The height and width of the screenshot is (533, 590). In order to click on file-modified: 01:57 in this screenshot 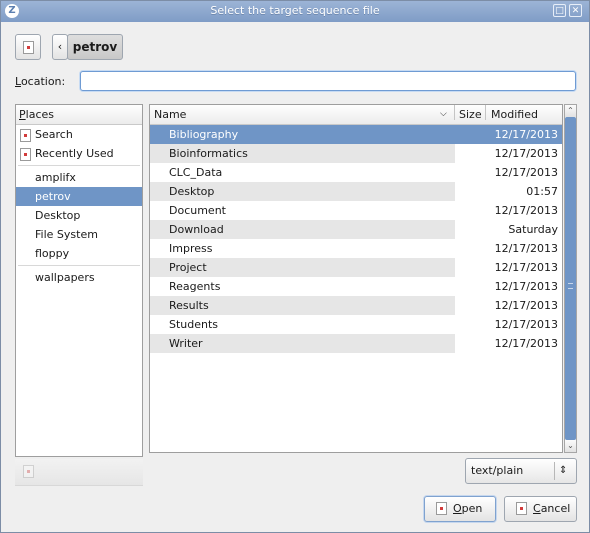, I will do `click(542, 191)`.